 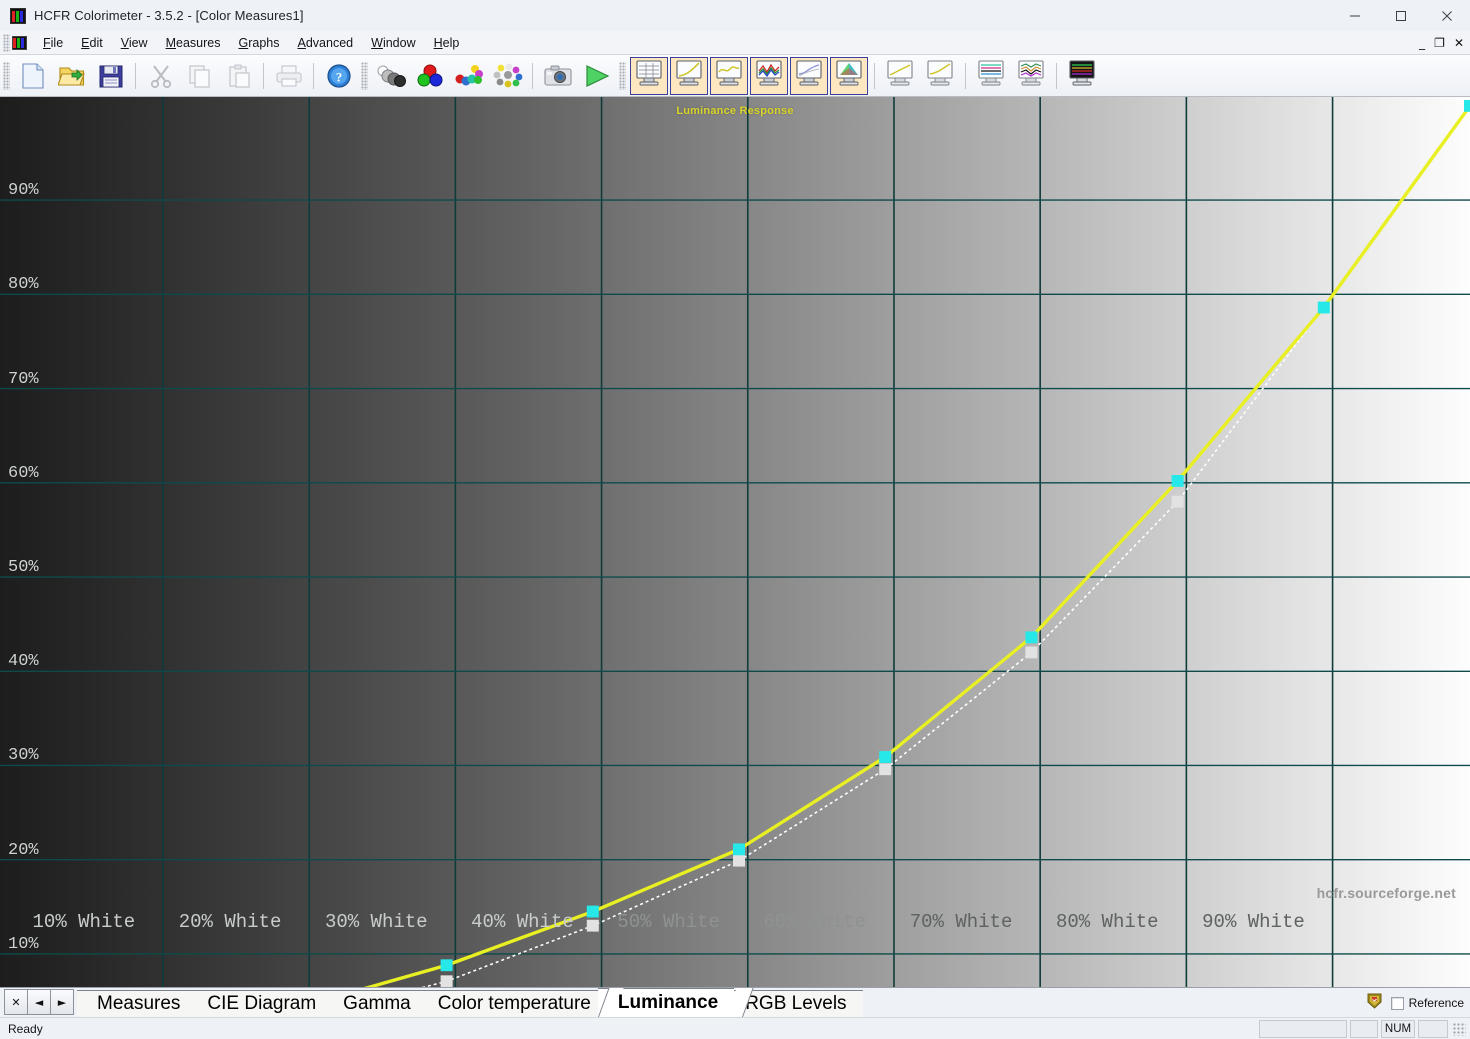 I want to click on graph-measures-button, so click(x=649, y=75).